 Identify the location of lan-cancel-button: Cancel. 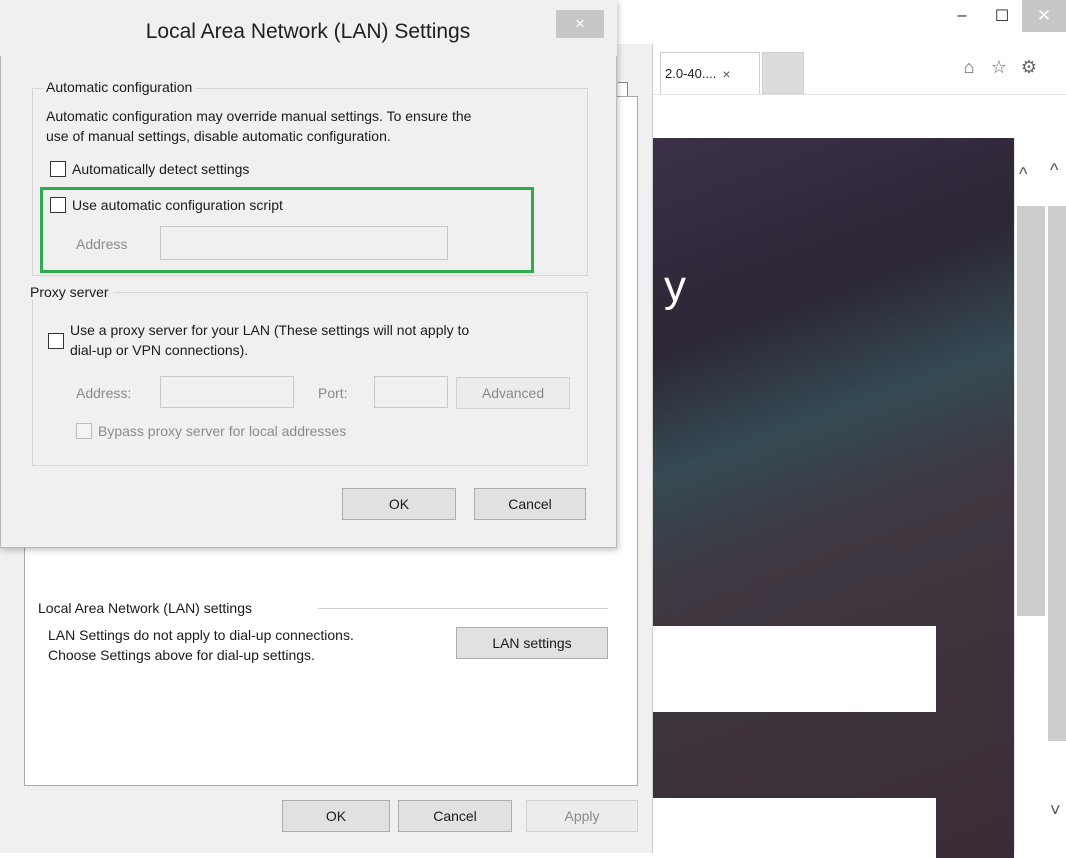
(530, 504).